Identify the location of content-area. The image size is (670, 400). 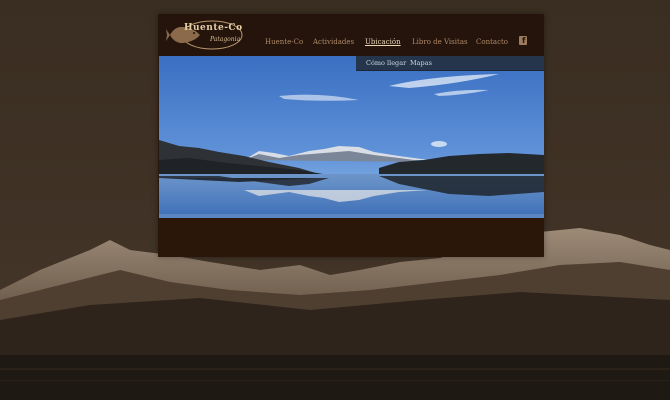
(351, 237).